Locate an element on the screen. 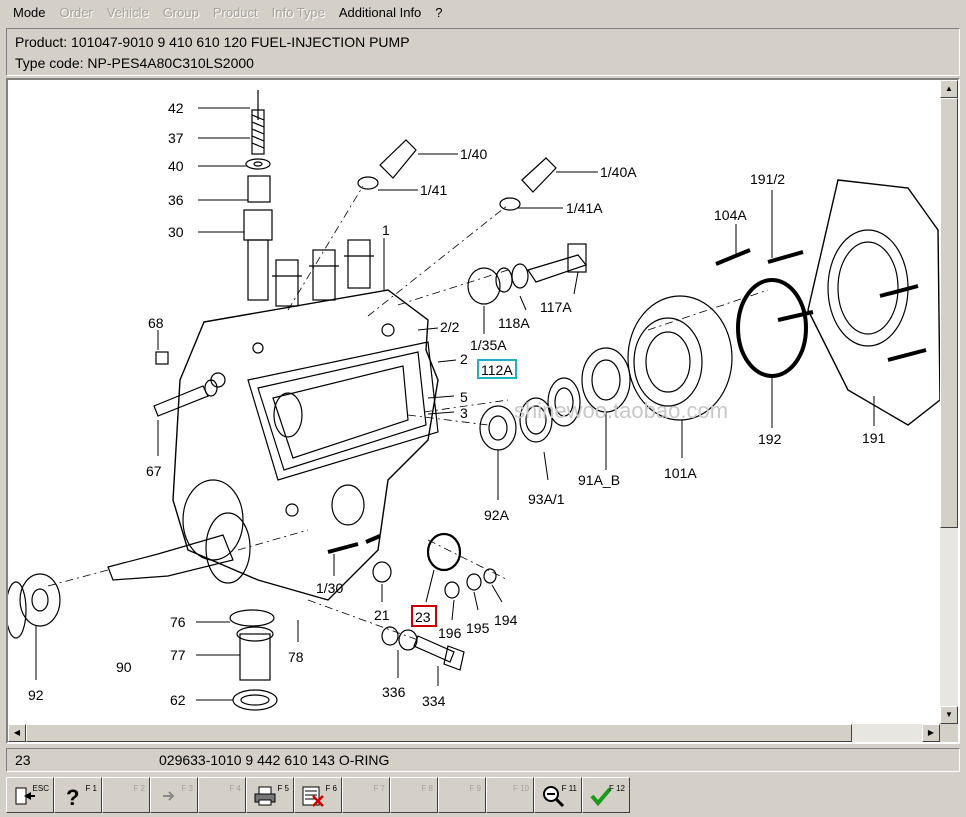  selected-part-panel: 23 029633-1010 9 442 610 143 O-RING is located at coordinates (483, 760).